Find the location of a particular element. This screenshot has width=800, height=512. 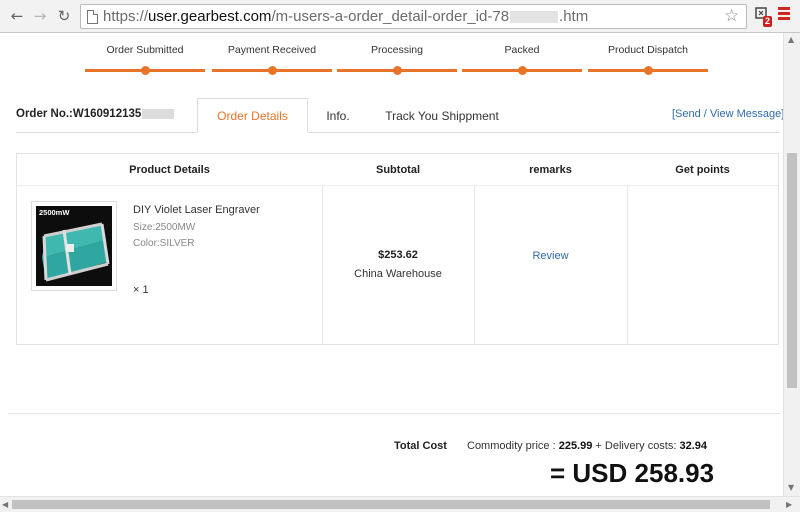

send-view-message-link: [Send / View Message] is located at coordinates (728, 114).